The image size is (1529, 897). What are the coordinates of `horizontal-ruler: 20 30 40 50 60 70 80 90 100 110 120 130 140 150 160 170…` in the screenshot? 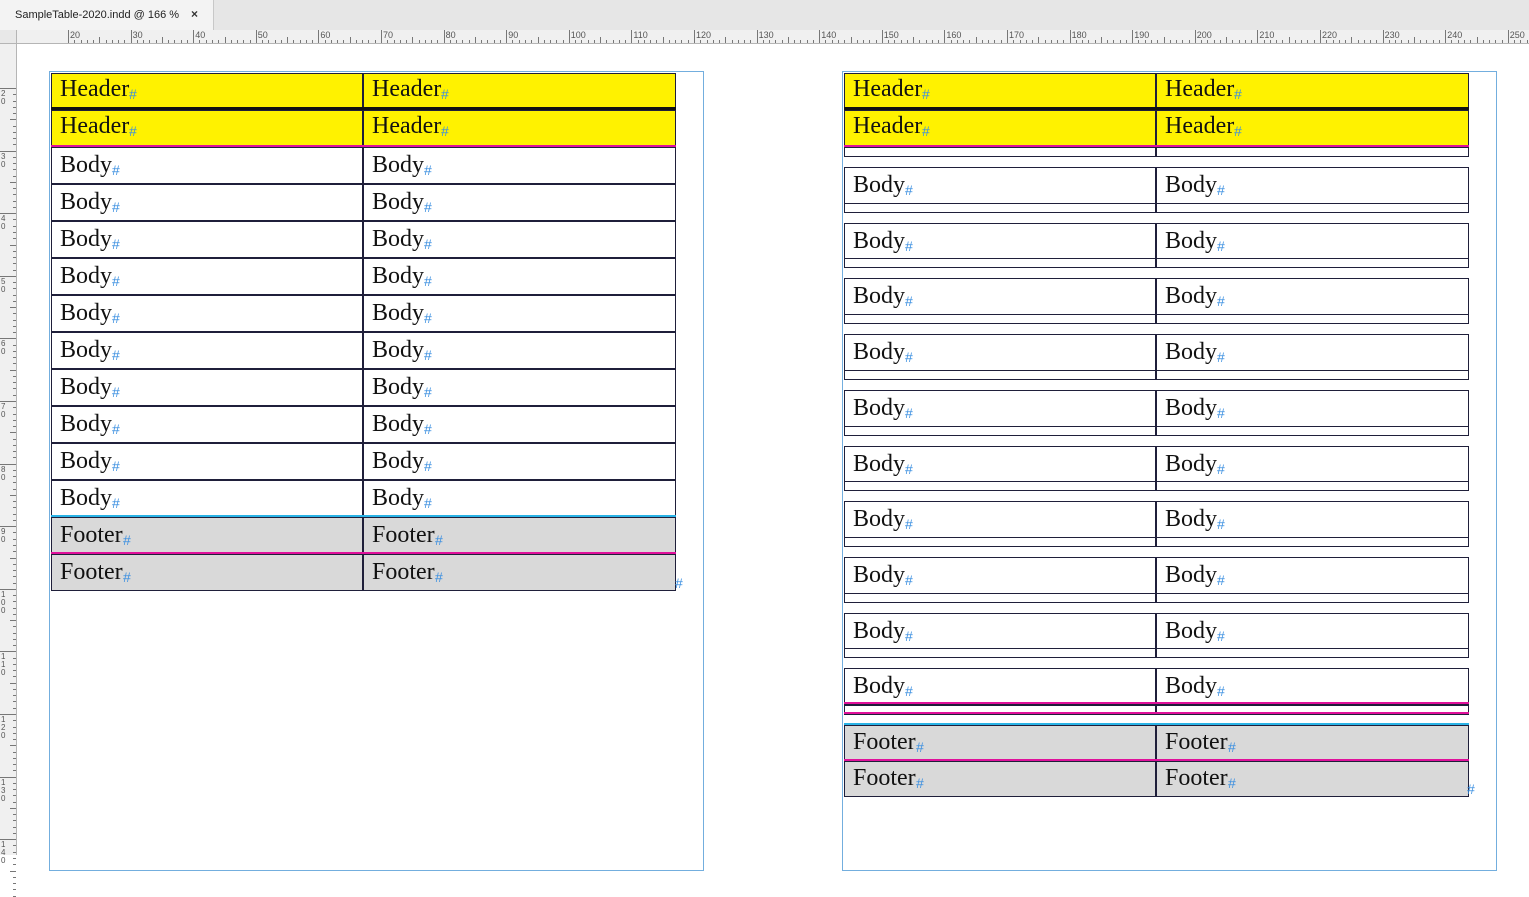 It's located at (773, 37).